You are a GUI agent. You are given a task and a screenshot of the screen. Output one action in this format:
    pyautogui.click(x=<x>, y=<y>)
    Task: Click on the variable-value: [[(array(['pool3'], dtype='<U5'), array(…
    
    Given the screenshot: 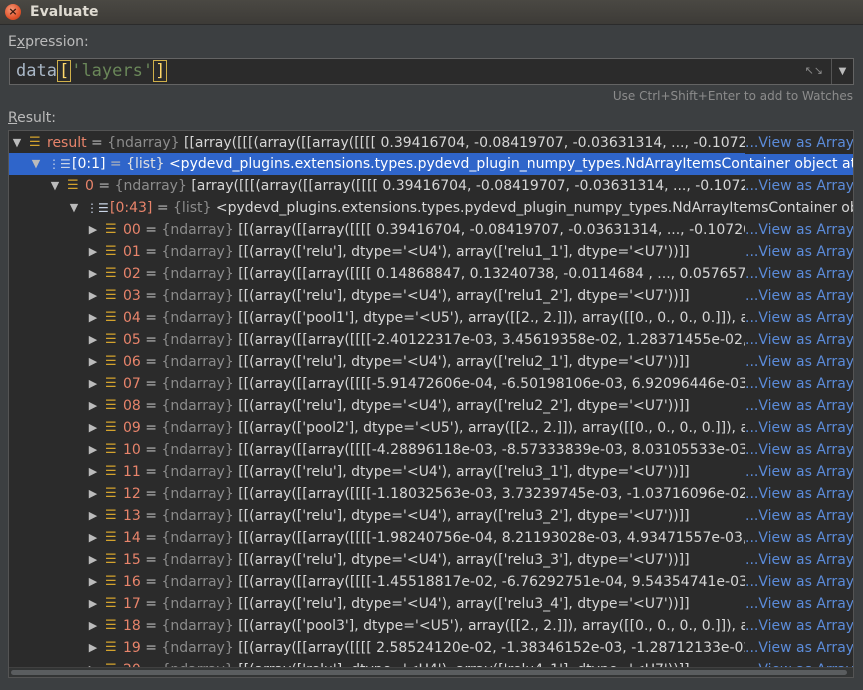 What is the action you would take?
    pyautogui.click(x=528, y=626)
    